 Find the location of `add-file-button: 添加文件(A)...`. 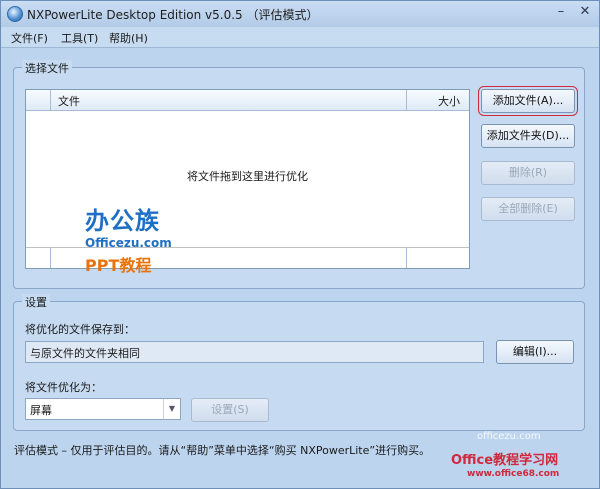

add-file-button: 添加文件(A)... is located at coordinates (528, 101).